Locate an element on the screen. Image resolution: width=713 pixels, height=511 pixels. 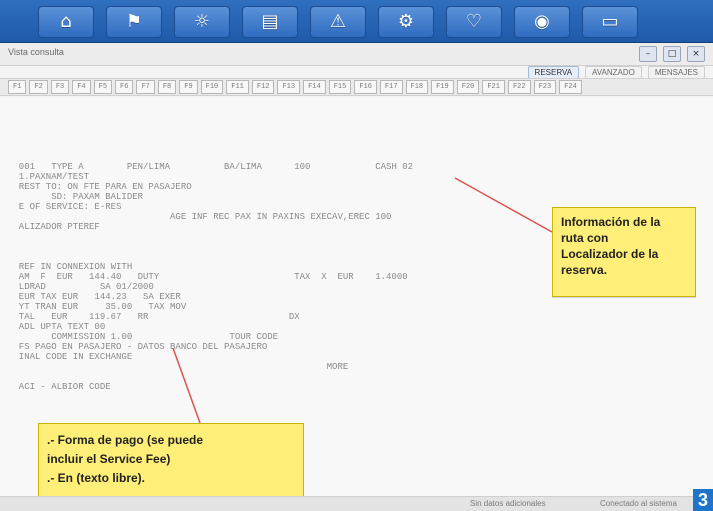
terminal-line: SD: PAXAM BALIDER is located at coordinates (76, 197).